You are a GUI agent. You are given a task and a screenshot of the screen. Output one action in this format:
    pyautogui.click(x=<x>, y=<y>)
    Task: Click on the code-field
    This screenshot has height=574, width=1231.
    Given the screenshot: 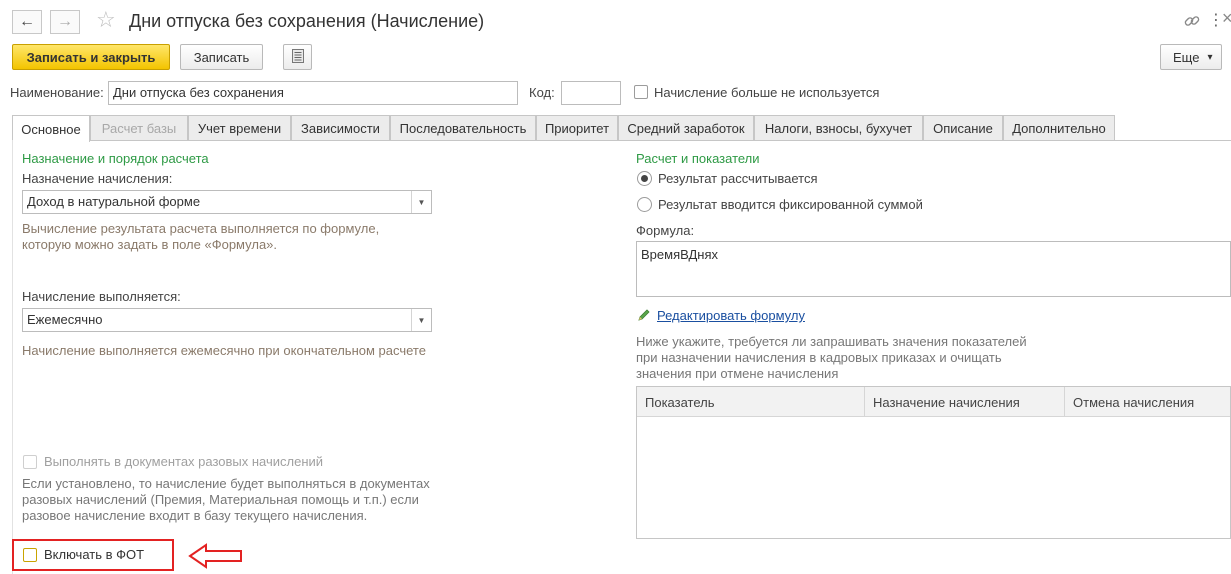 What is the action you would take?
    pyautogui.click(x=591, y=93)
    